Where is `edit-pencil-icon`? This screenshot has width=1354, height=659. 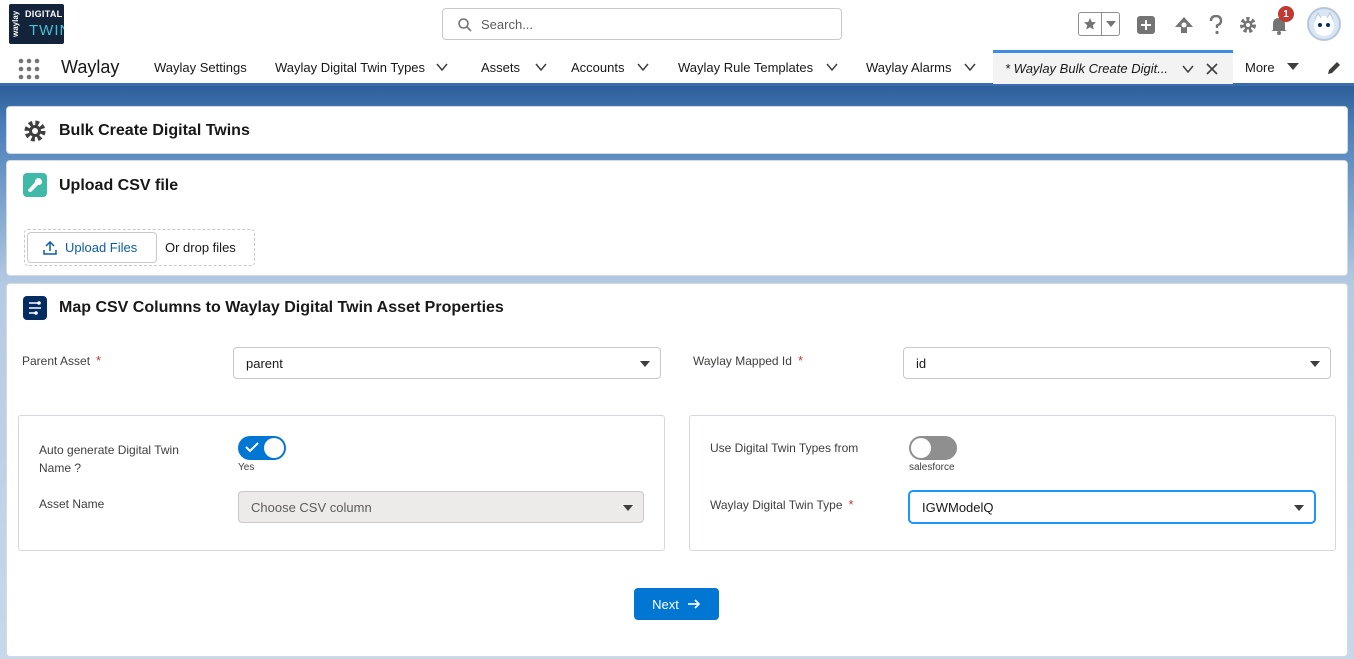
edit-pencil-icon is located at coordinates (1334, 68).